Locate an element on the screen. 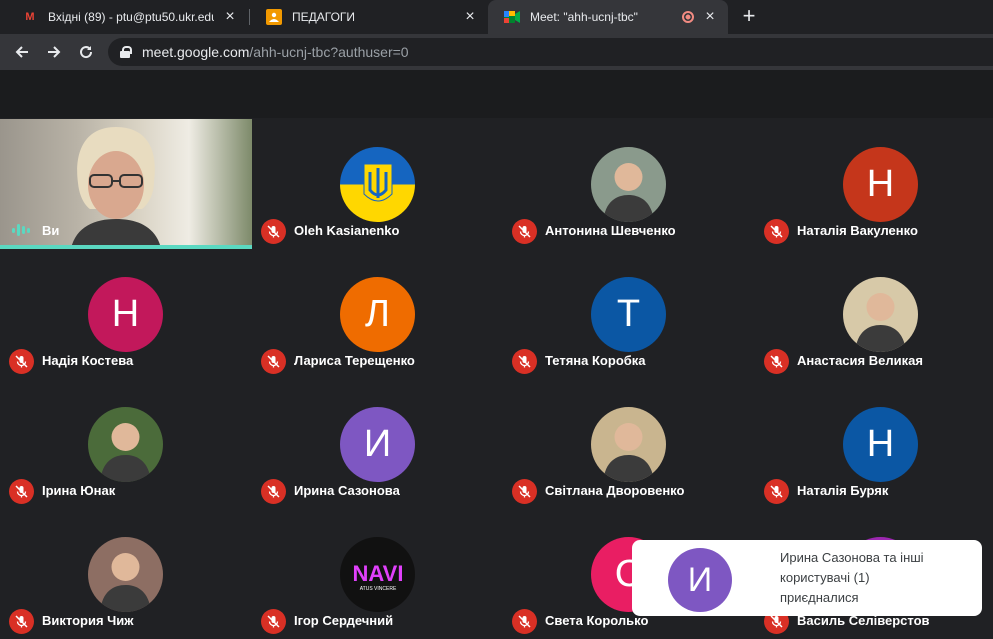  browser-toolbar: meet.google.com/ahh-ucnj-tbc?authuser=0 is located at coordinates (496, 52).